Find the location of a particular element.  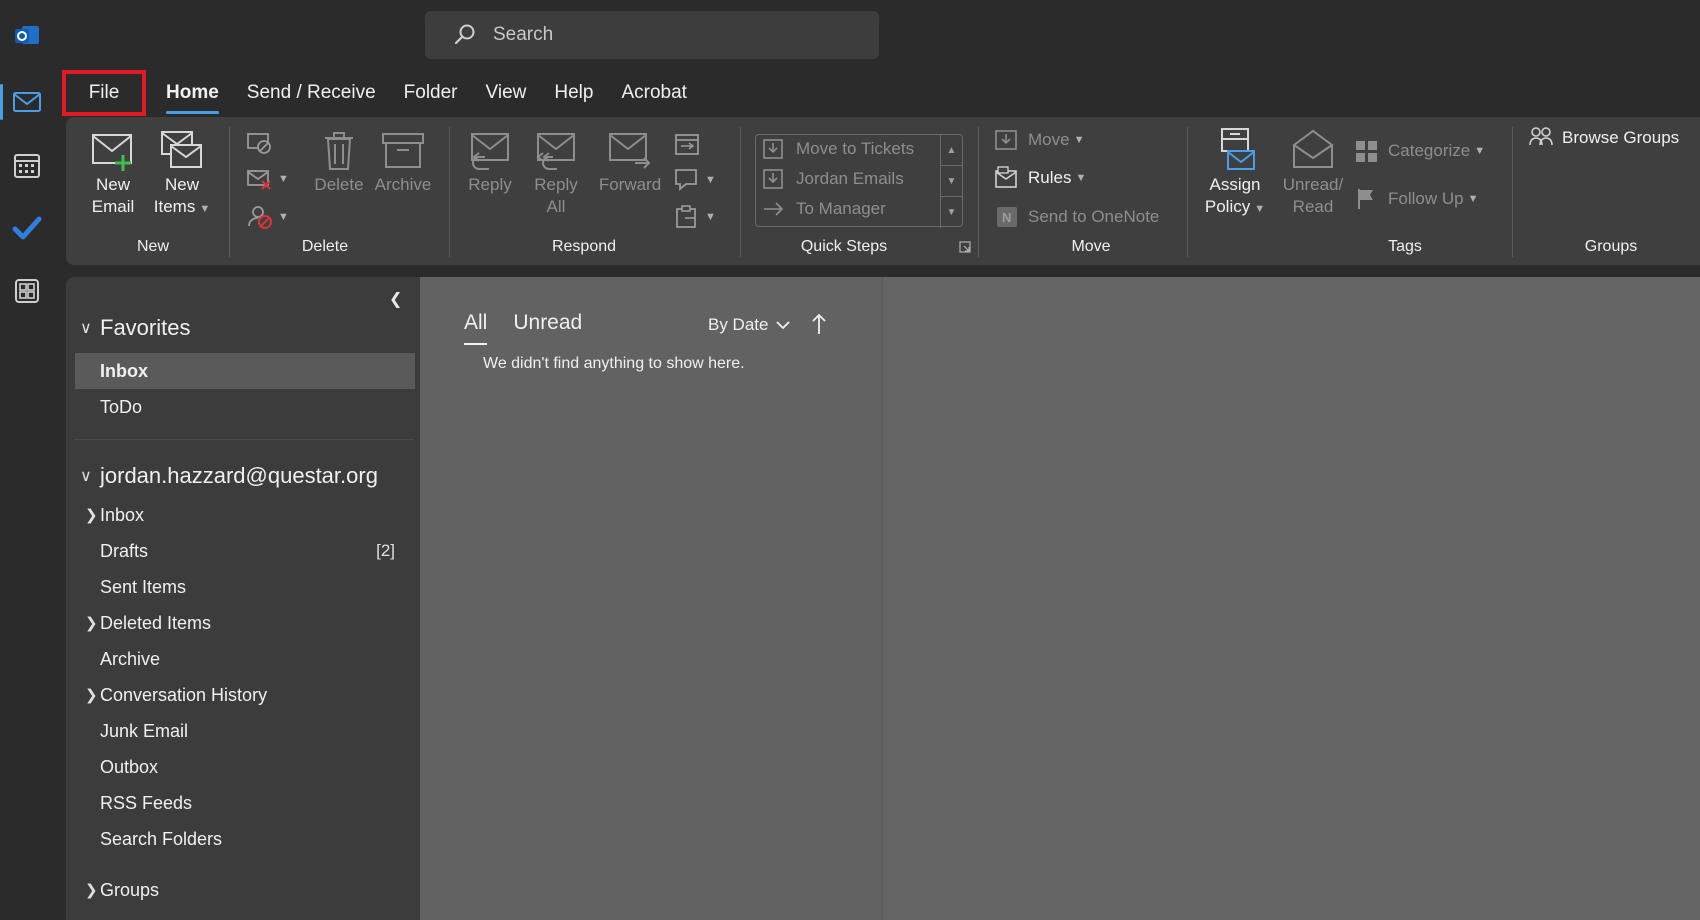

app-rail is located at coordinates (27, 460).